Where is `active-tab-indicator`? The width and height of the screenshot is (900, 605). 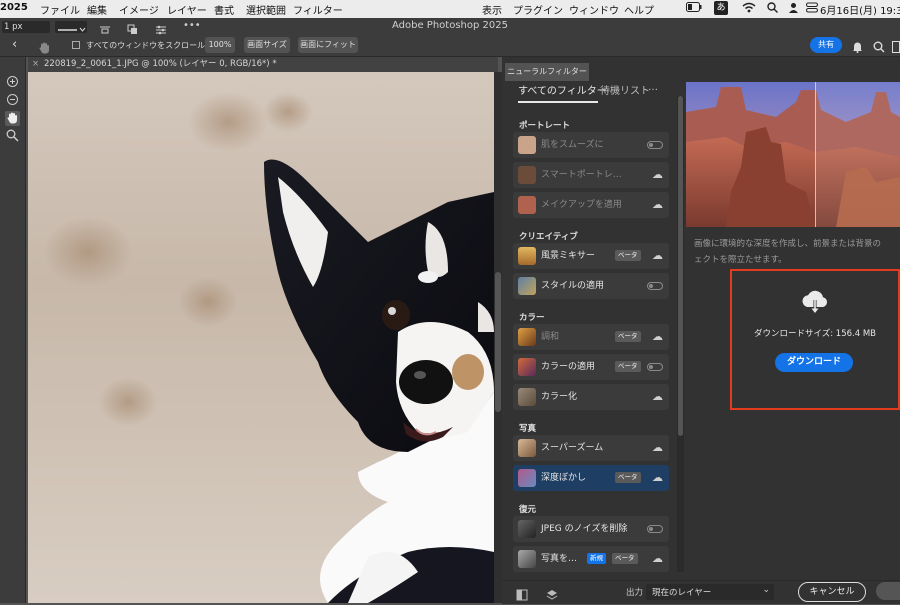 active-tab-indicator is located at coordinates (558, 102).